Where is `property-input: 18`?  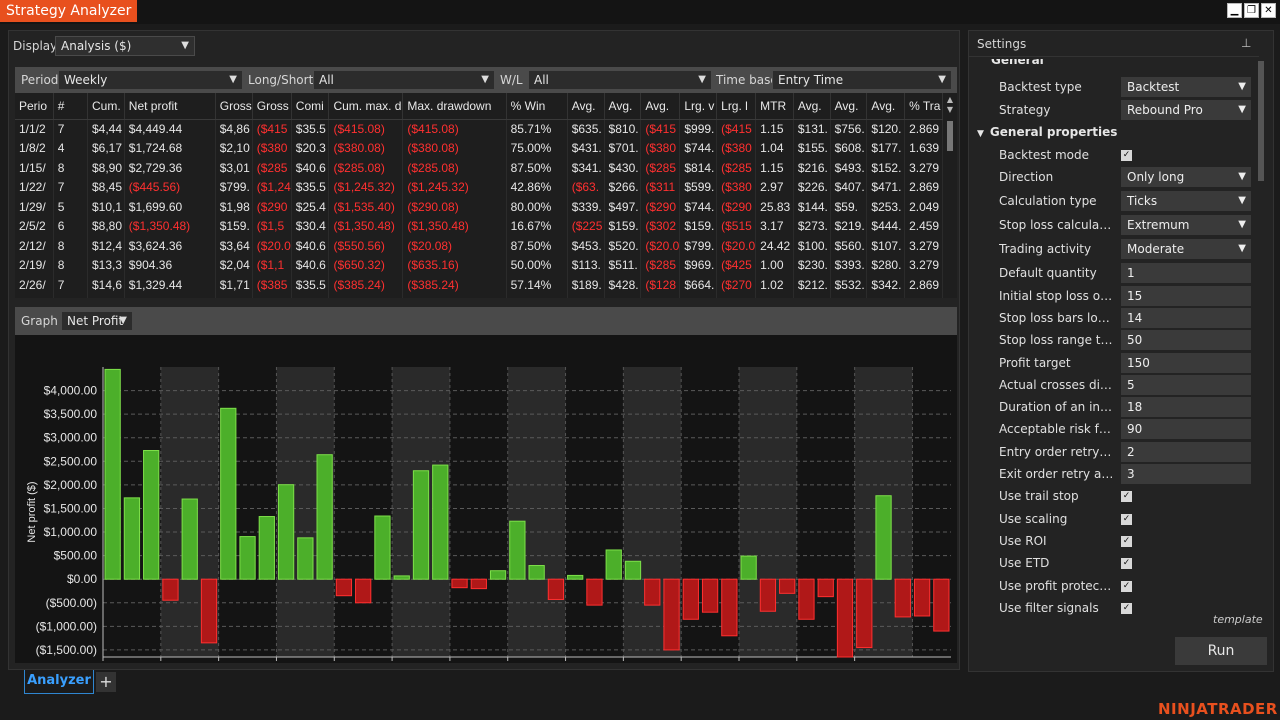 property-input: 18 is located at coordinates (1186, 407).